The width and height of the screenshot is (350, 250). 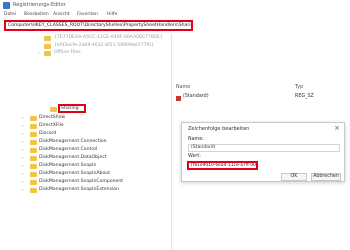 I want to click on tree-item-label: DirectShow, so click(x=52, y=117).